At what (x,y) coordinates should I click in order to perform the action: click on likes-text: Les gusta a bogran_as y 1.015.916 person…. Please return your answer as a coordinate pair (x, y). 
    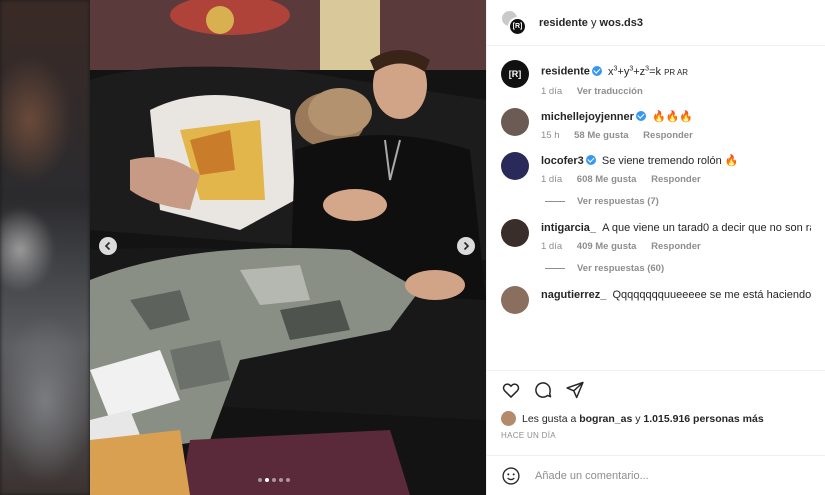
    Looking at the image, I should click on (643, 418).